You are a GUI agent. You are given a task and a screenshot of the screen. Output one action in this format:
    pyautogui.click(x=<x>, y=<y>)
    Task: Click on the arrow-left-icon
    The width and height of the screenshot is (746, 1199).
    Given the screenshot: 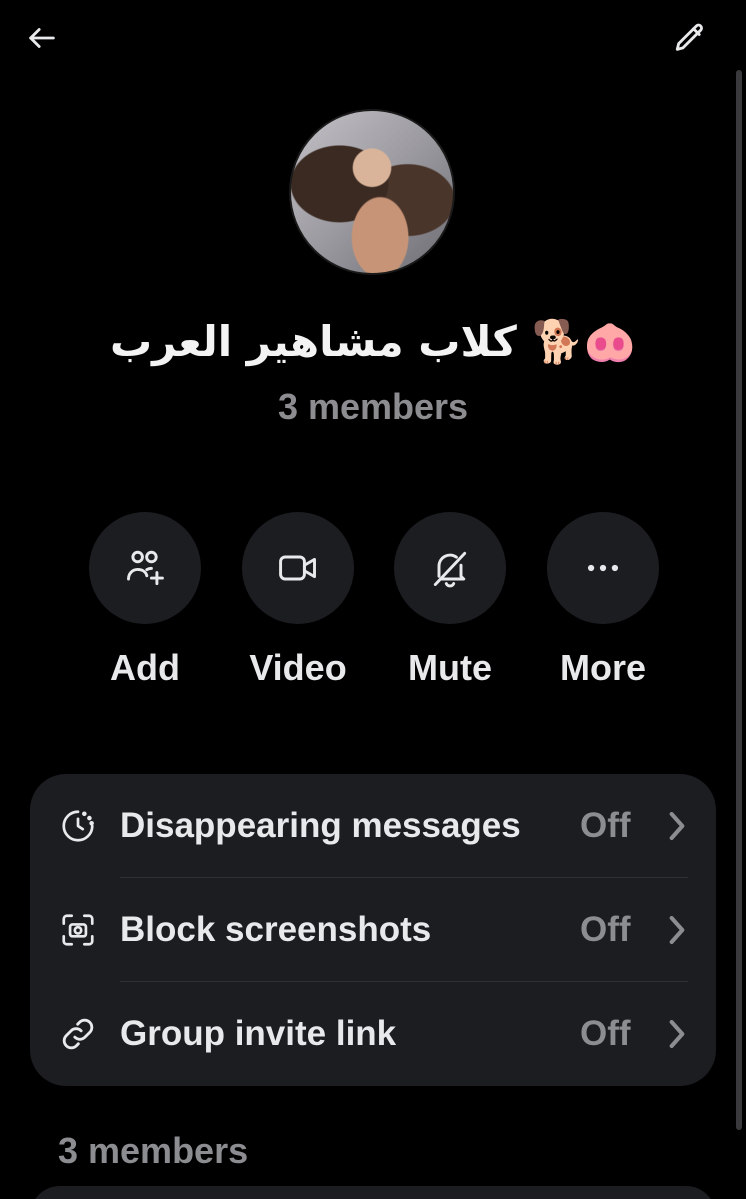 What is the action you would take?
    pyautogui.click(x=42, y=38)
    